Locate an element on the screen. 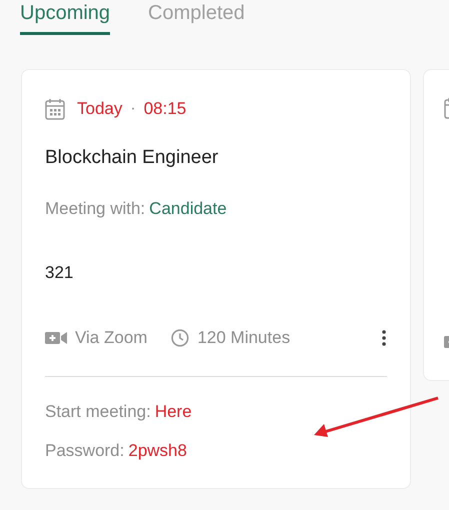  start-meeting-label: Start meeting: is located at coordinates (98, 411).